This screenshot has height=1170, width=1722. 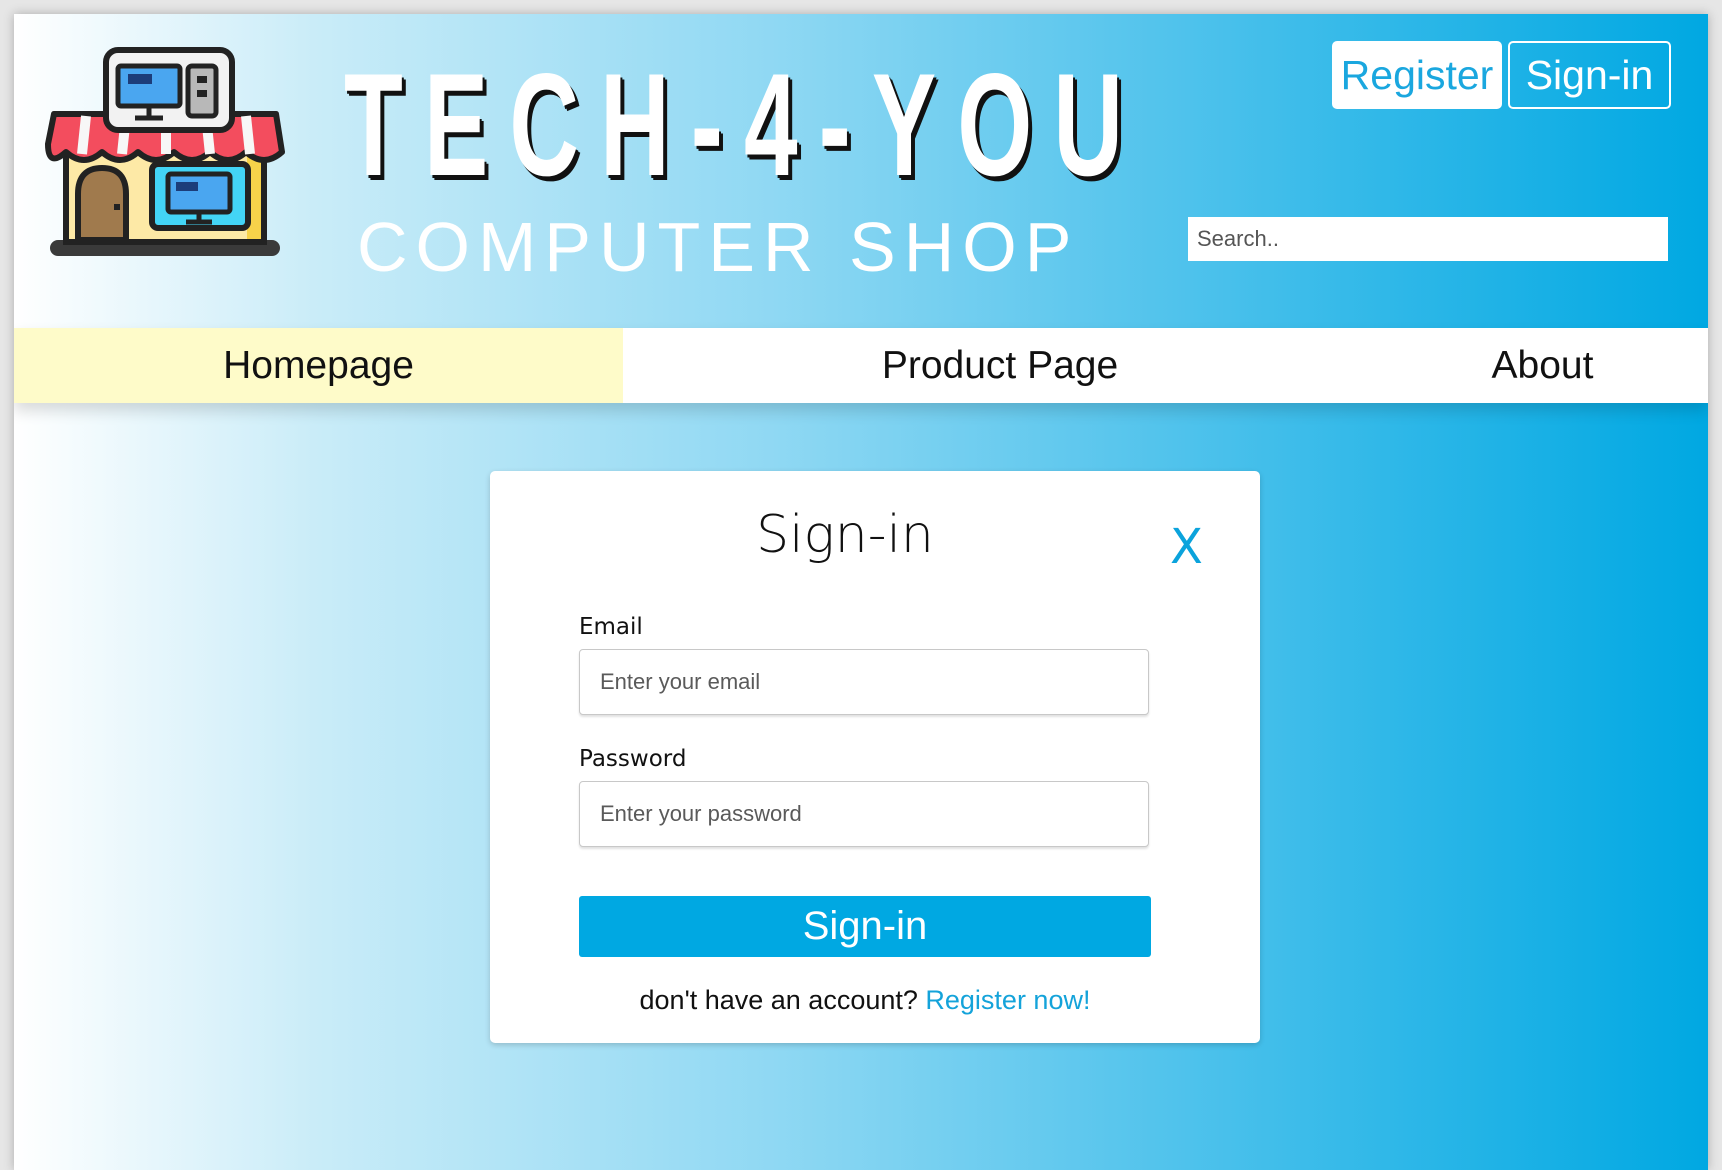 I want to click on signin-button: Sign-in, so click(x=1589, y=75).